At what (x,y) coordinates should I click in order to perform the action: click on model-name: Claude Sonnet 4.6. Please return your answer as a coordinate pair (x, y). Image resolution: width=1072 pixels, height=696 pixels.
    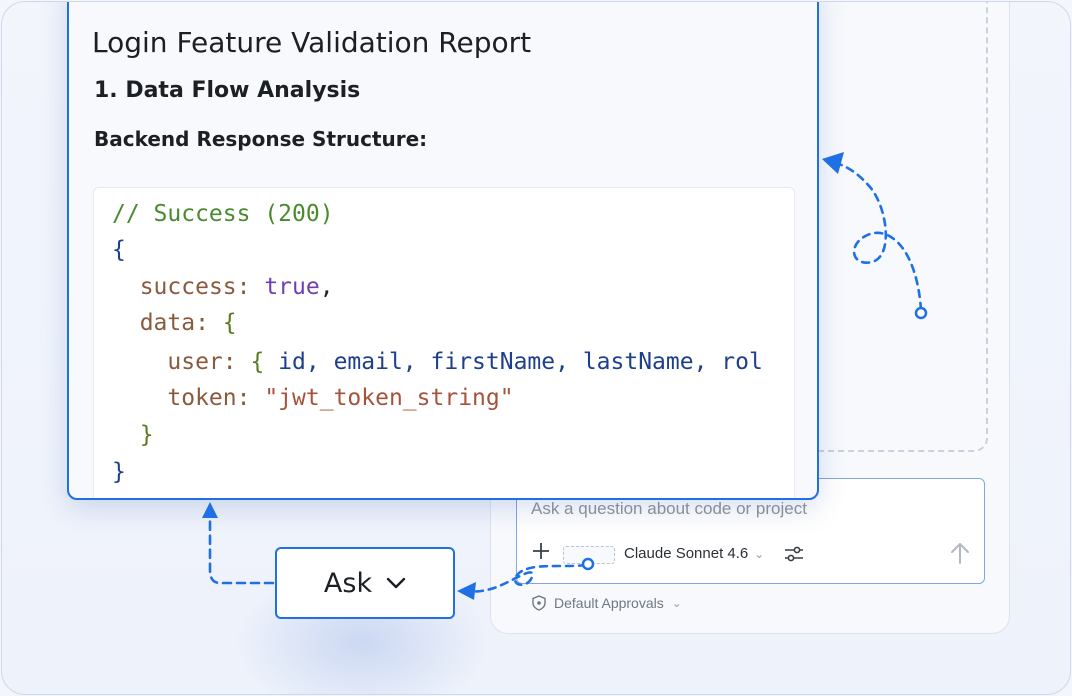
    Looking at the image, I should click on (686, 553).